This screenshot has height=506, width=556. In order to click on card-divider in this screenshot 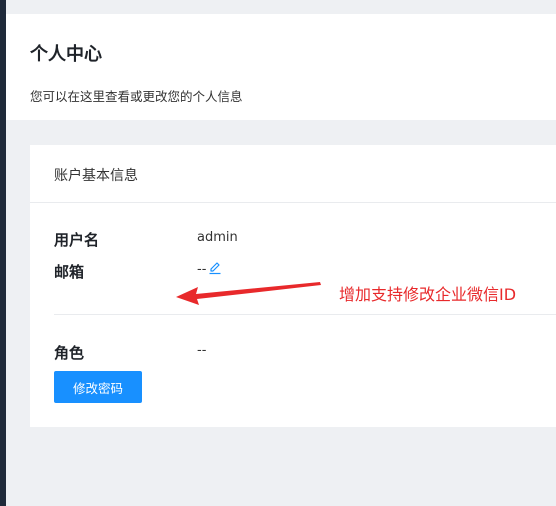, I will do `click(293, 202)`.